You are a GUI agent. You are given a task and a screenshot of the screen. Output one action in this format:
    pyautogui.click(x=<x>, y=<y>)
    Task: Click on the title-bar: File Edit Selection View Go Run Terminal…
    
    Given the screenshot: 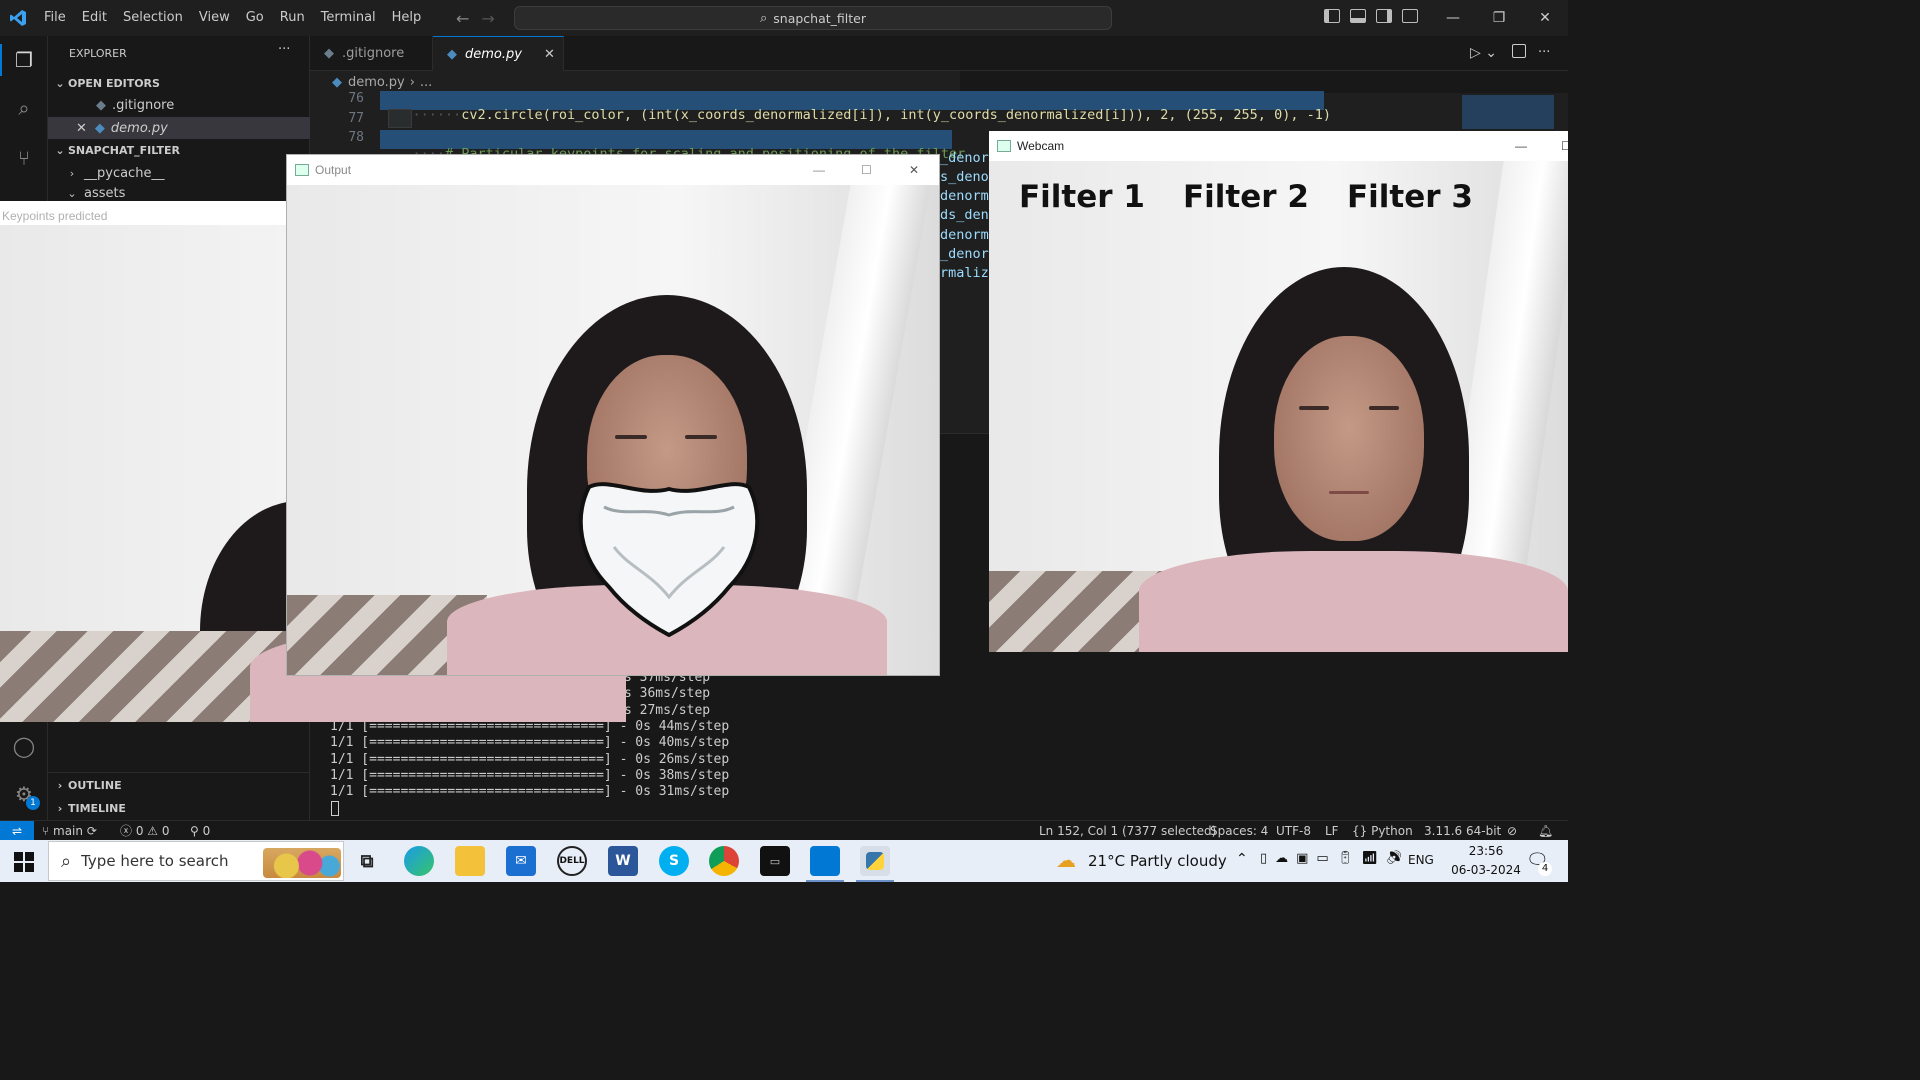 What is the action you would take?
    pyautogui.click(x=784, y=18)
    